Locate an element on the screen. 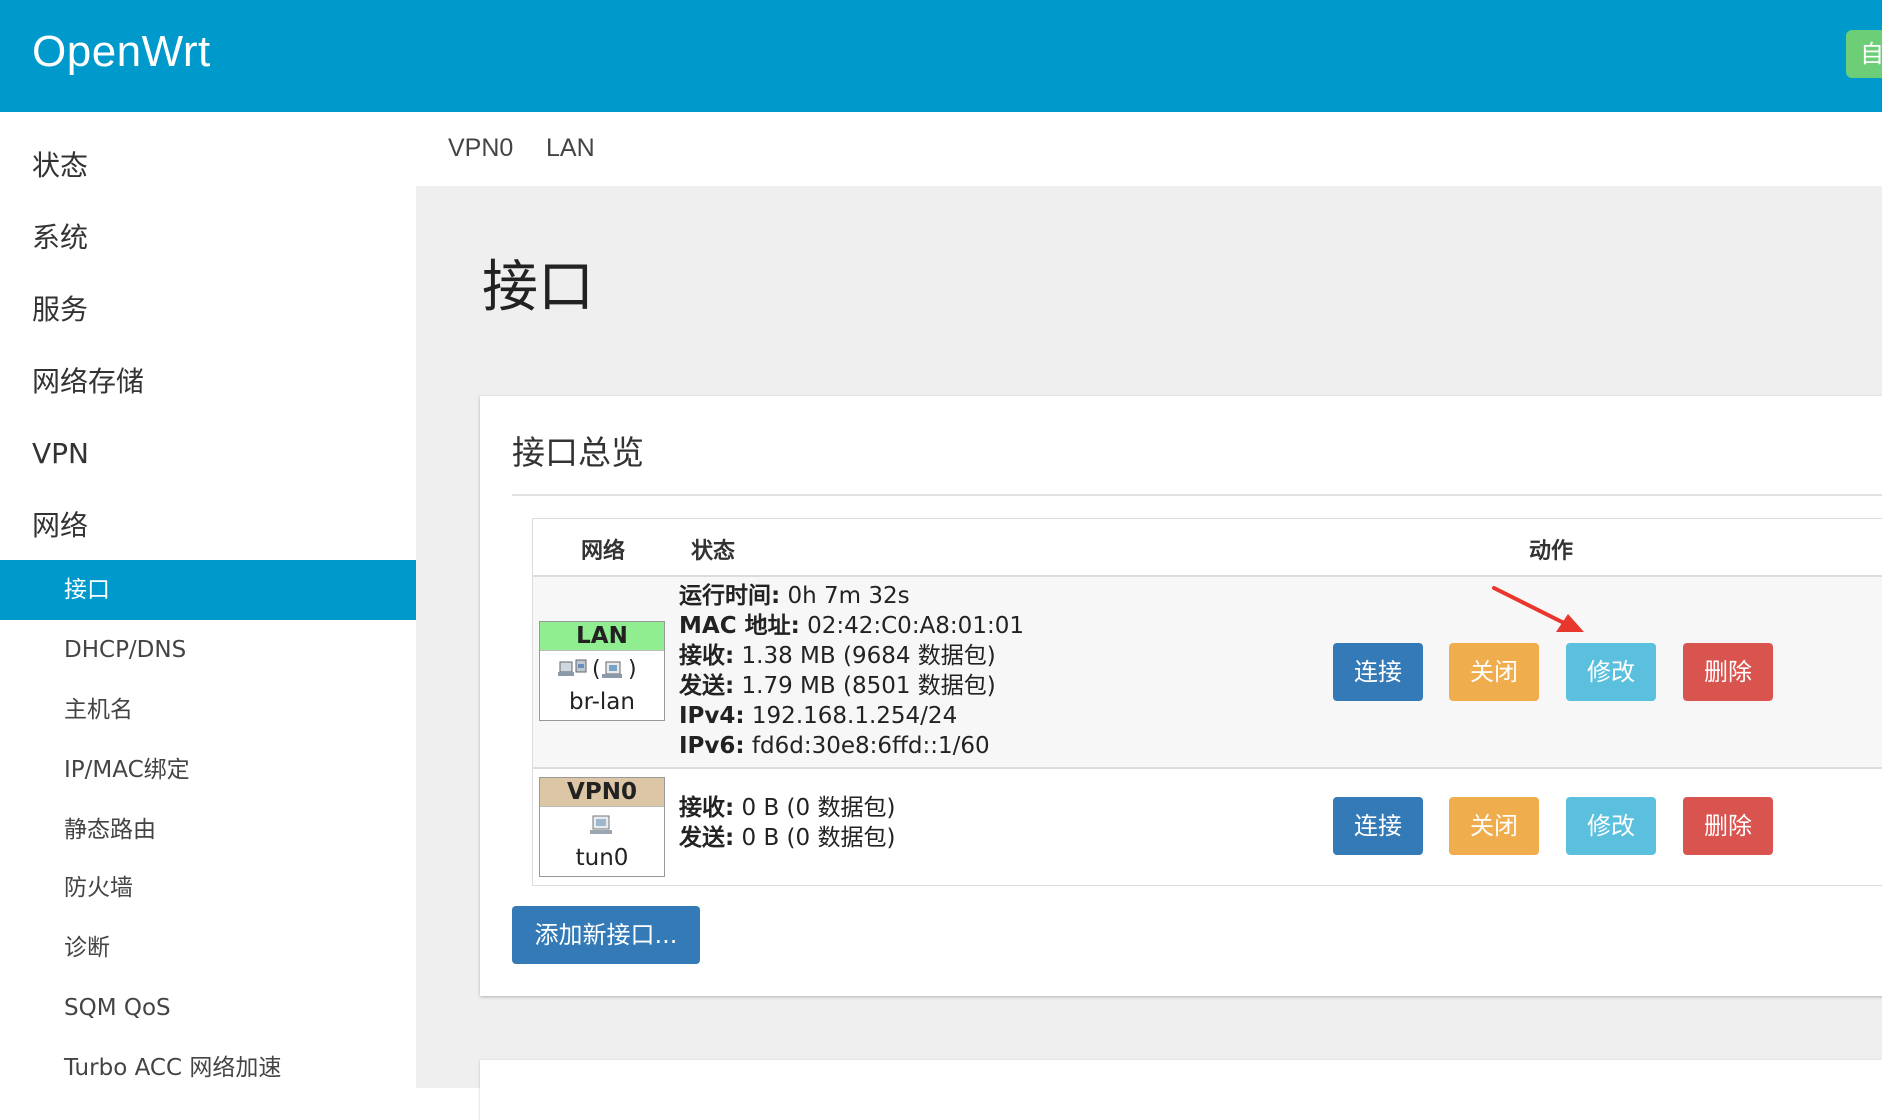 This screenshot has height=1120, width=1882. status-rx: 接收: 1.38 MB (9684 数据包) is located at coordinates (837, 656).